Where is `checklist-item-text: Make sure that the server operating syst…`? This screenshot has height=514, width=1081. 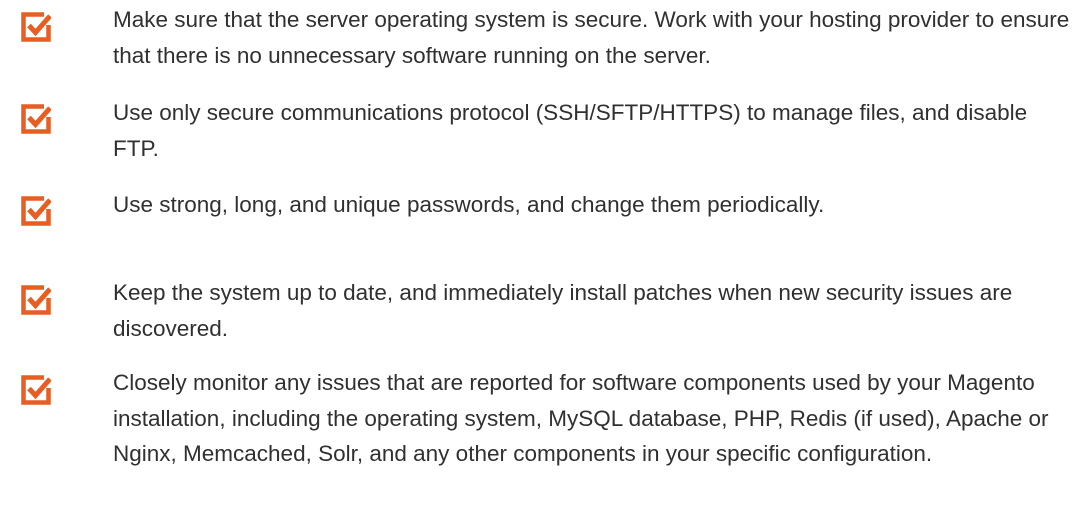
checklist-item-text: Make sure that the server operating syst… is located at coordinates (591, 37).